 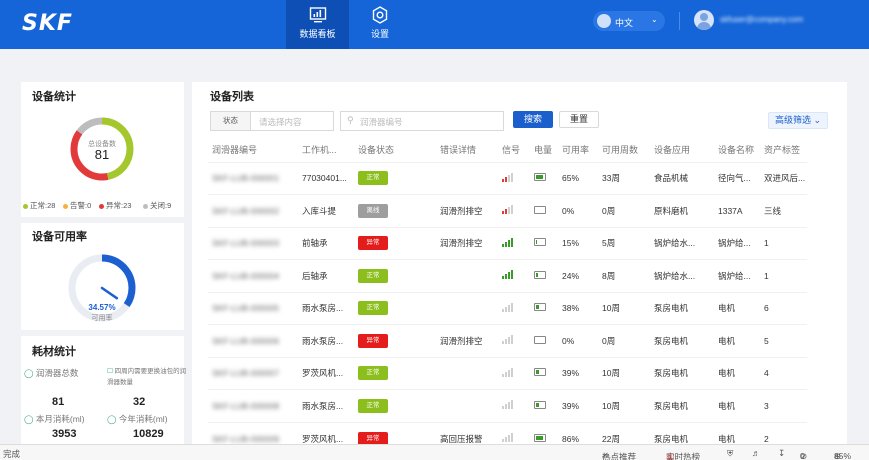 I want to click on cell-asset-tag: 5, so click(x=783, y=340).